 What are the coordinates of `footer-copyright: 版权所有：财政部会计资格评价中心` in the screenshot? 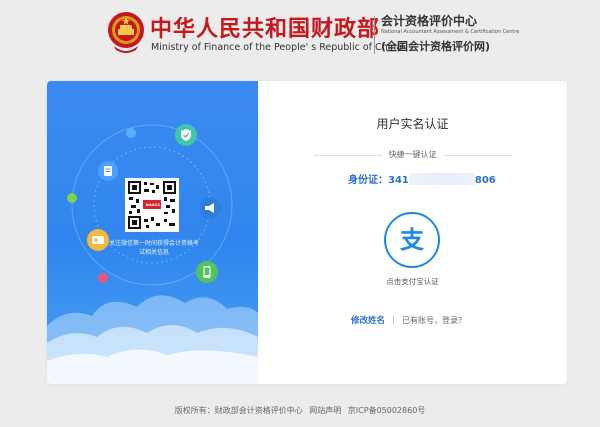 It's located at (238, 410).